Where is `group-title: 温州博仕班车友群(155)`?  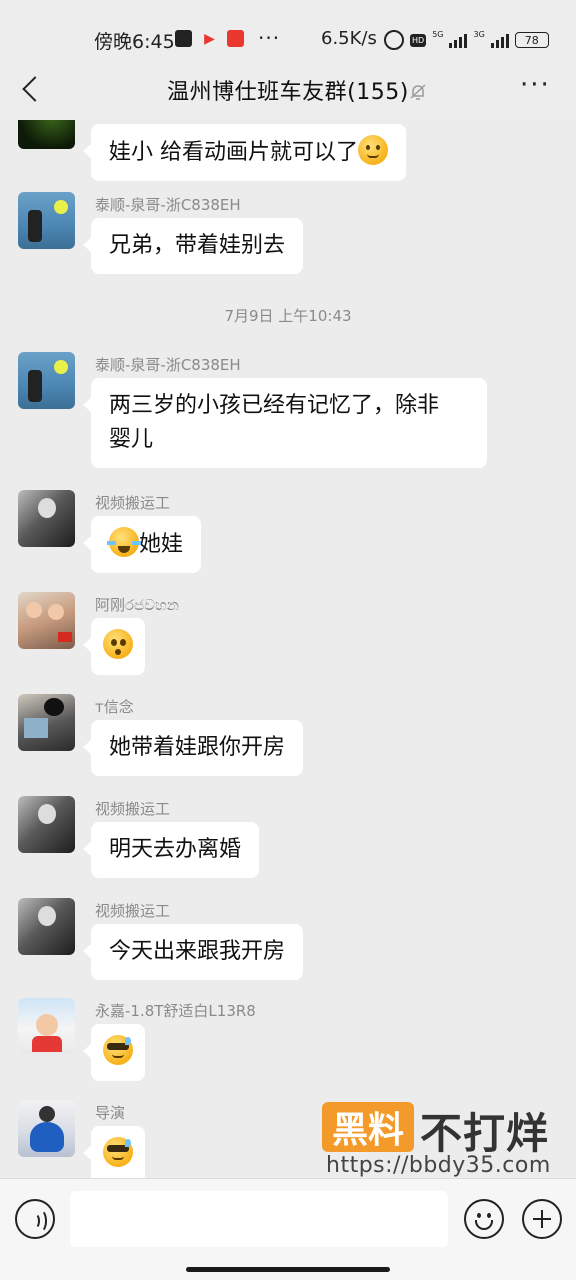
group-title: 温州博仕班车友群(155) is located at coordinates (288, 92).